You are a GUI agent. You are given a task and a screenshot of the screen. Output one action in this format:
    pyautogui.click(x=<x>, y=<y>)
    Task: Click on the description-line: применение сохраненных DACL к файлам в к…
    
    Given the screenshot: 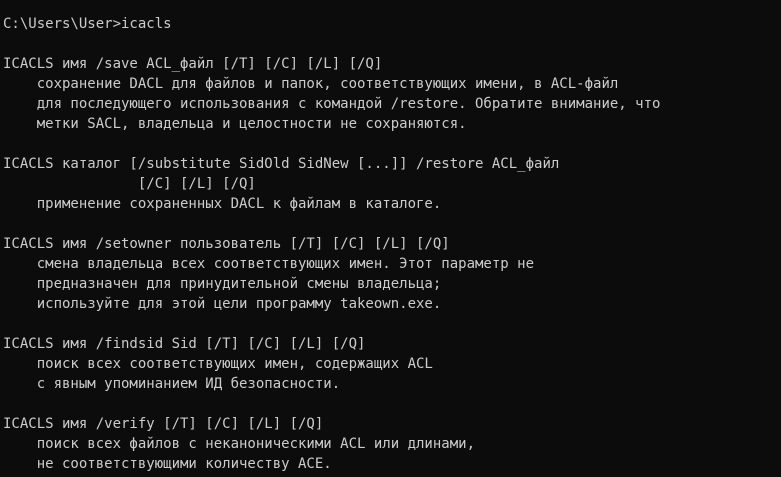 What is the action you would take?
    pyautogui.click(x=222, y=204)
    